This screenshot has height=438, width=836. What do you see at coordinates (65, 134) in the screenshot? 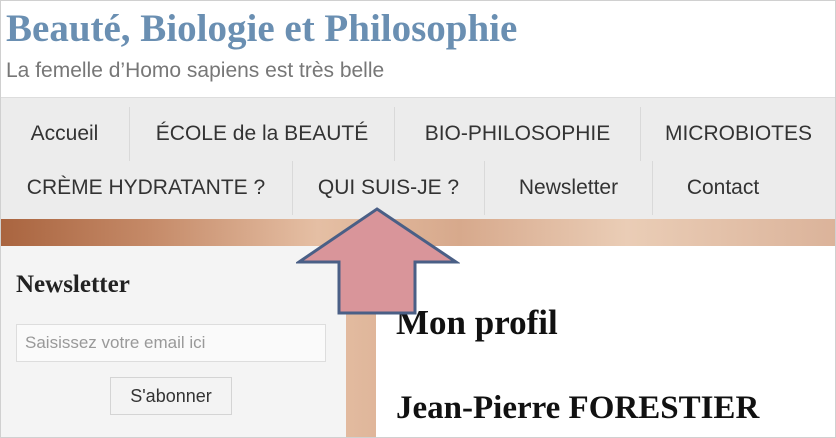
I see `nav-item-accueil: Accueil` at bounding box center [65, 134].